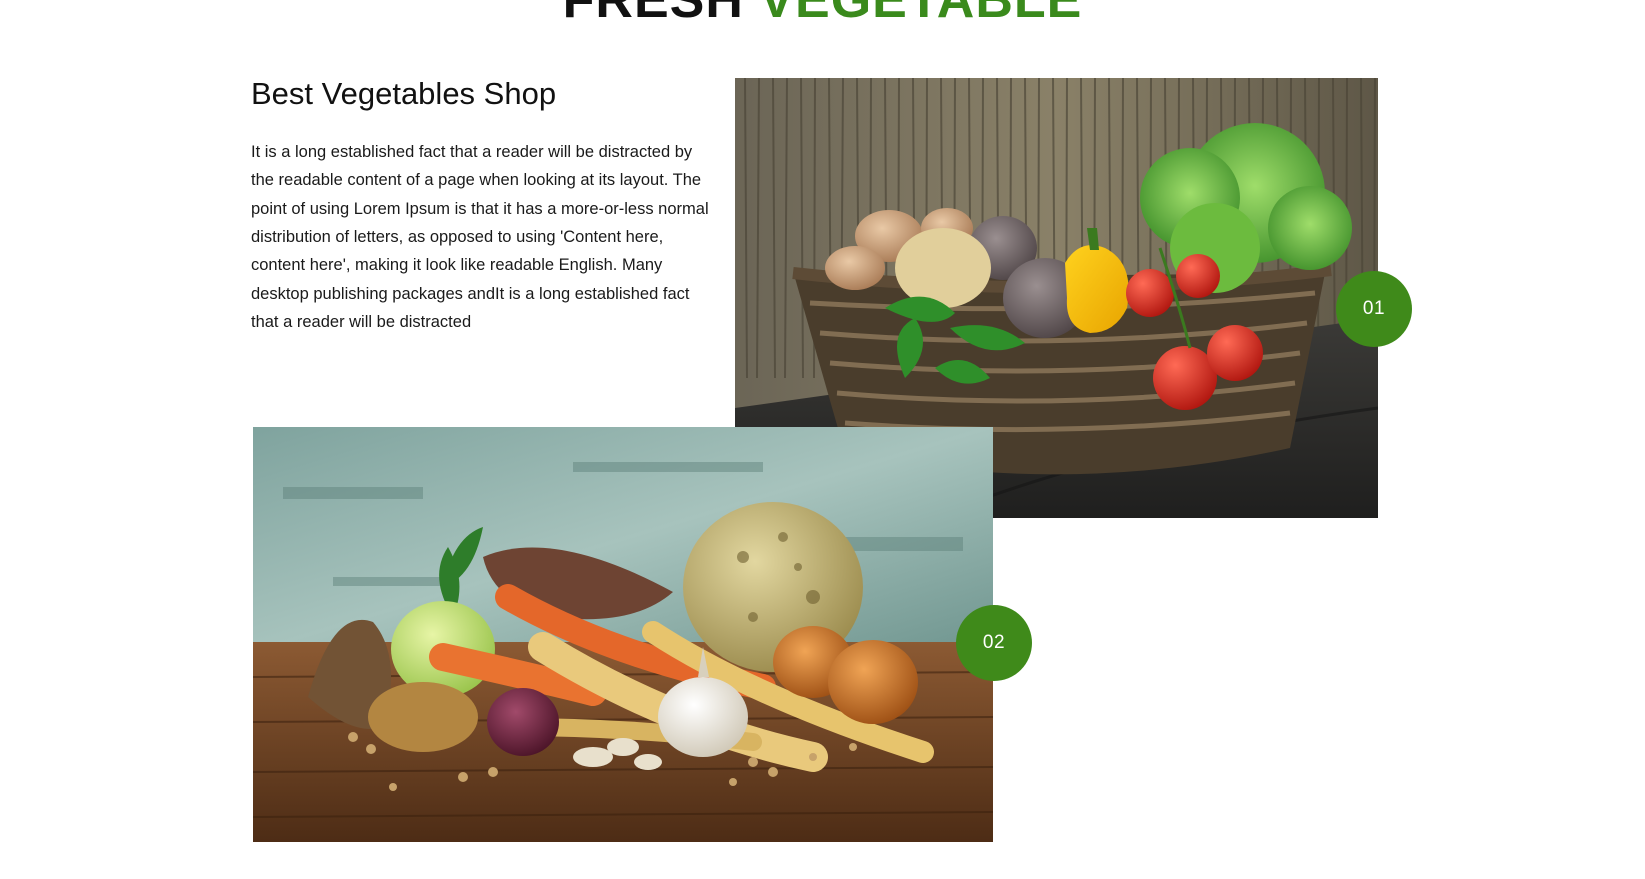 Image resolution: width=1645 pixels, height=879 pixels. What do you see at coordinates (404, 93) in the screenshot?
I see `intro-heading: Best Vegetables Shop` at bounding box center [404, 93].